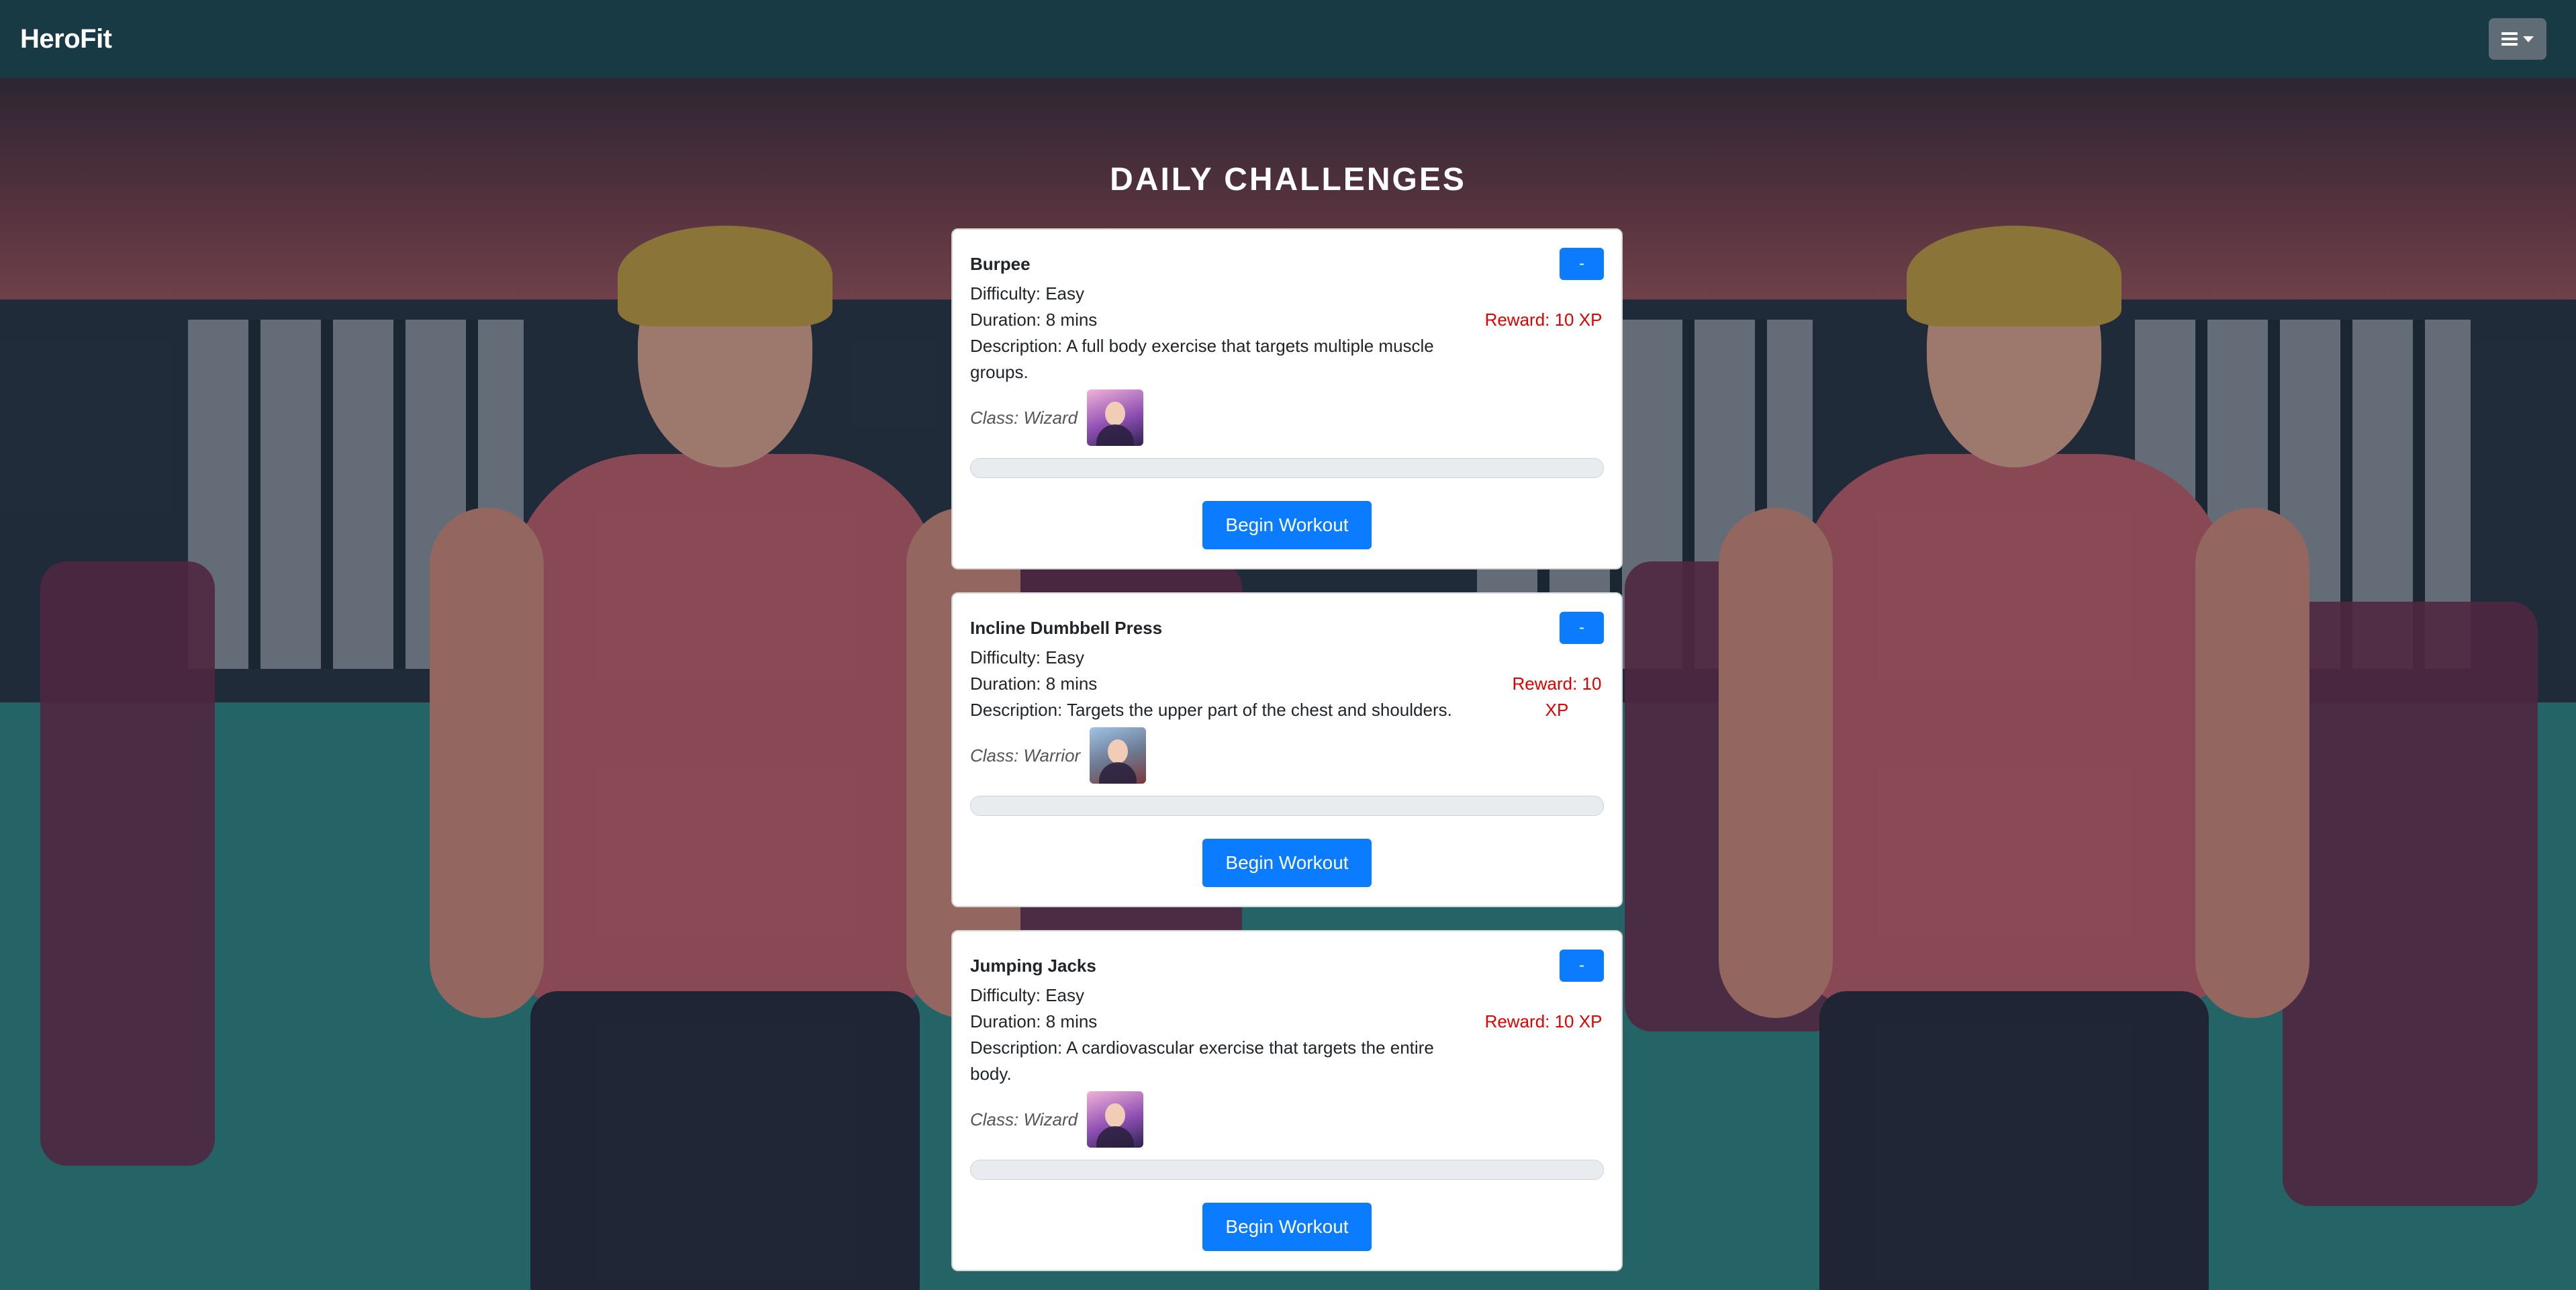 This screenshot has width=2576, height=1290. Describe the element at coordinates (1025, 755) in the screenshot. I see `challenge-class: Class: Warrior` at that location.